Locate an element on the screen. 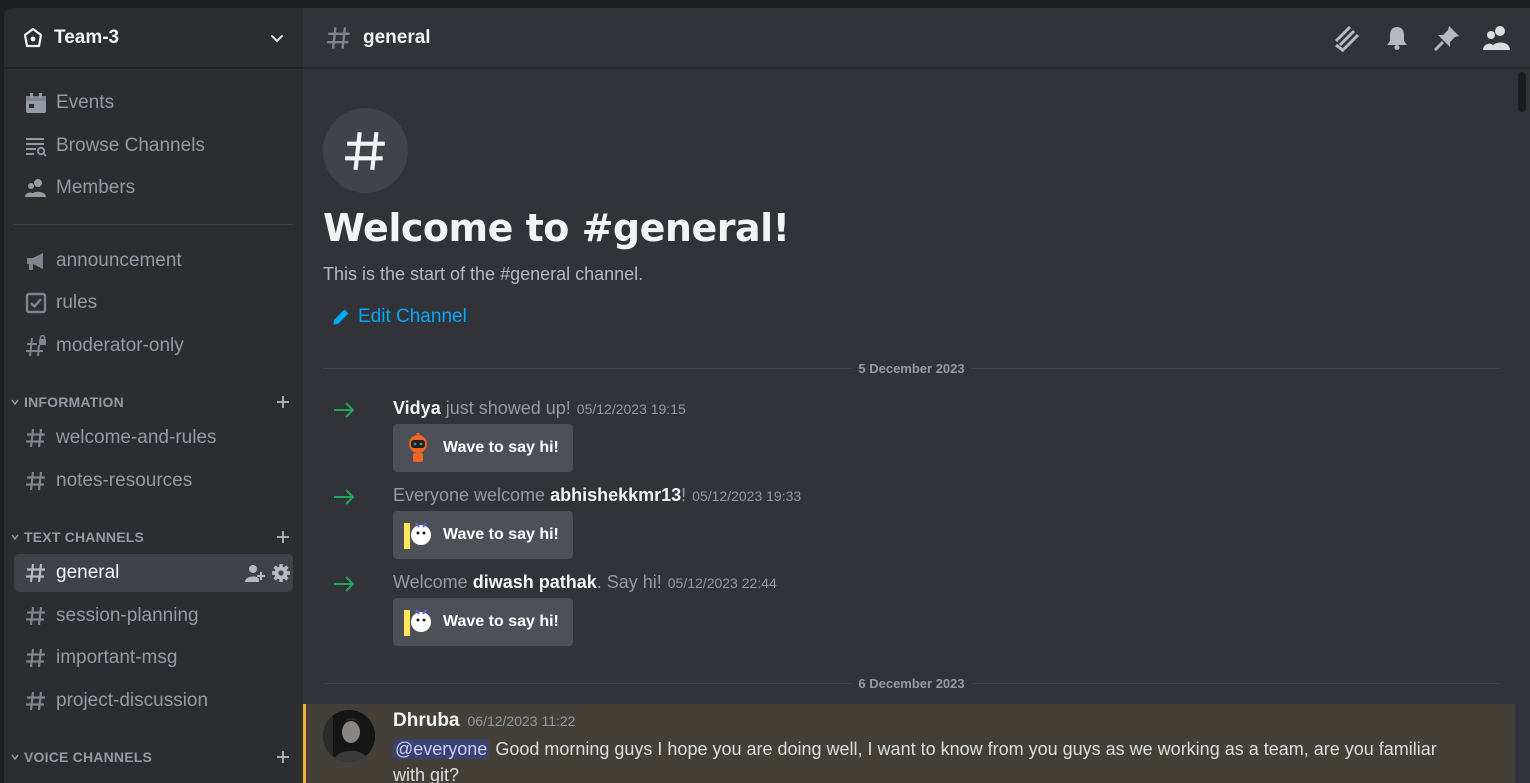  avatar is located at coordinates (349, 736).